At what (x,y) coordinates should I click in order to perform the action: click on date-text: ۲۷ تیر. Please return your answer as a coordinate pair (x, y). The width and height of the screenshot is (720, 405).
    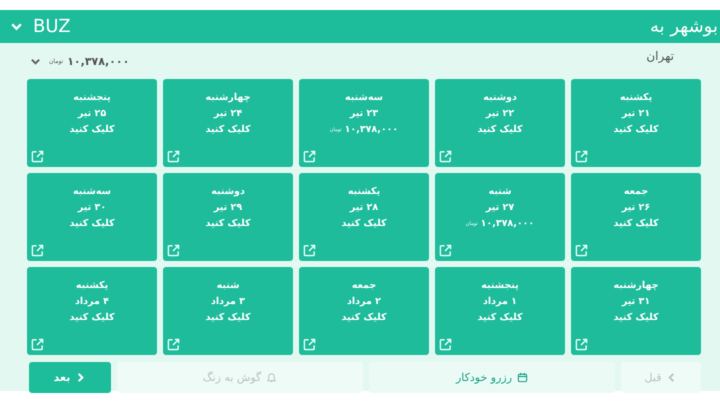
    Looking at the image, I should click on (500, 208).